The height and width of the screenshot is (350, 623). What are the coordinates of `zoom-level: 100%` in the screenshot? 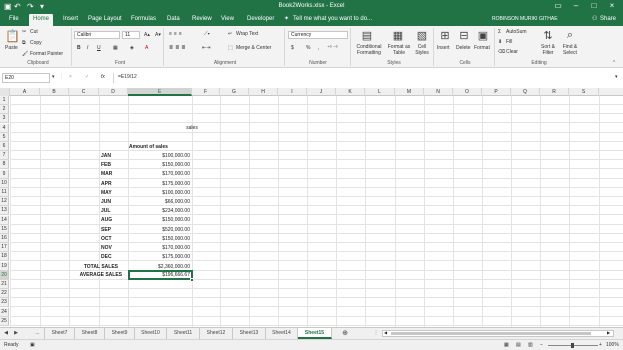 It's located at (612, 345).